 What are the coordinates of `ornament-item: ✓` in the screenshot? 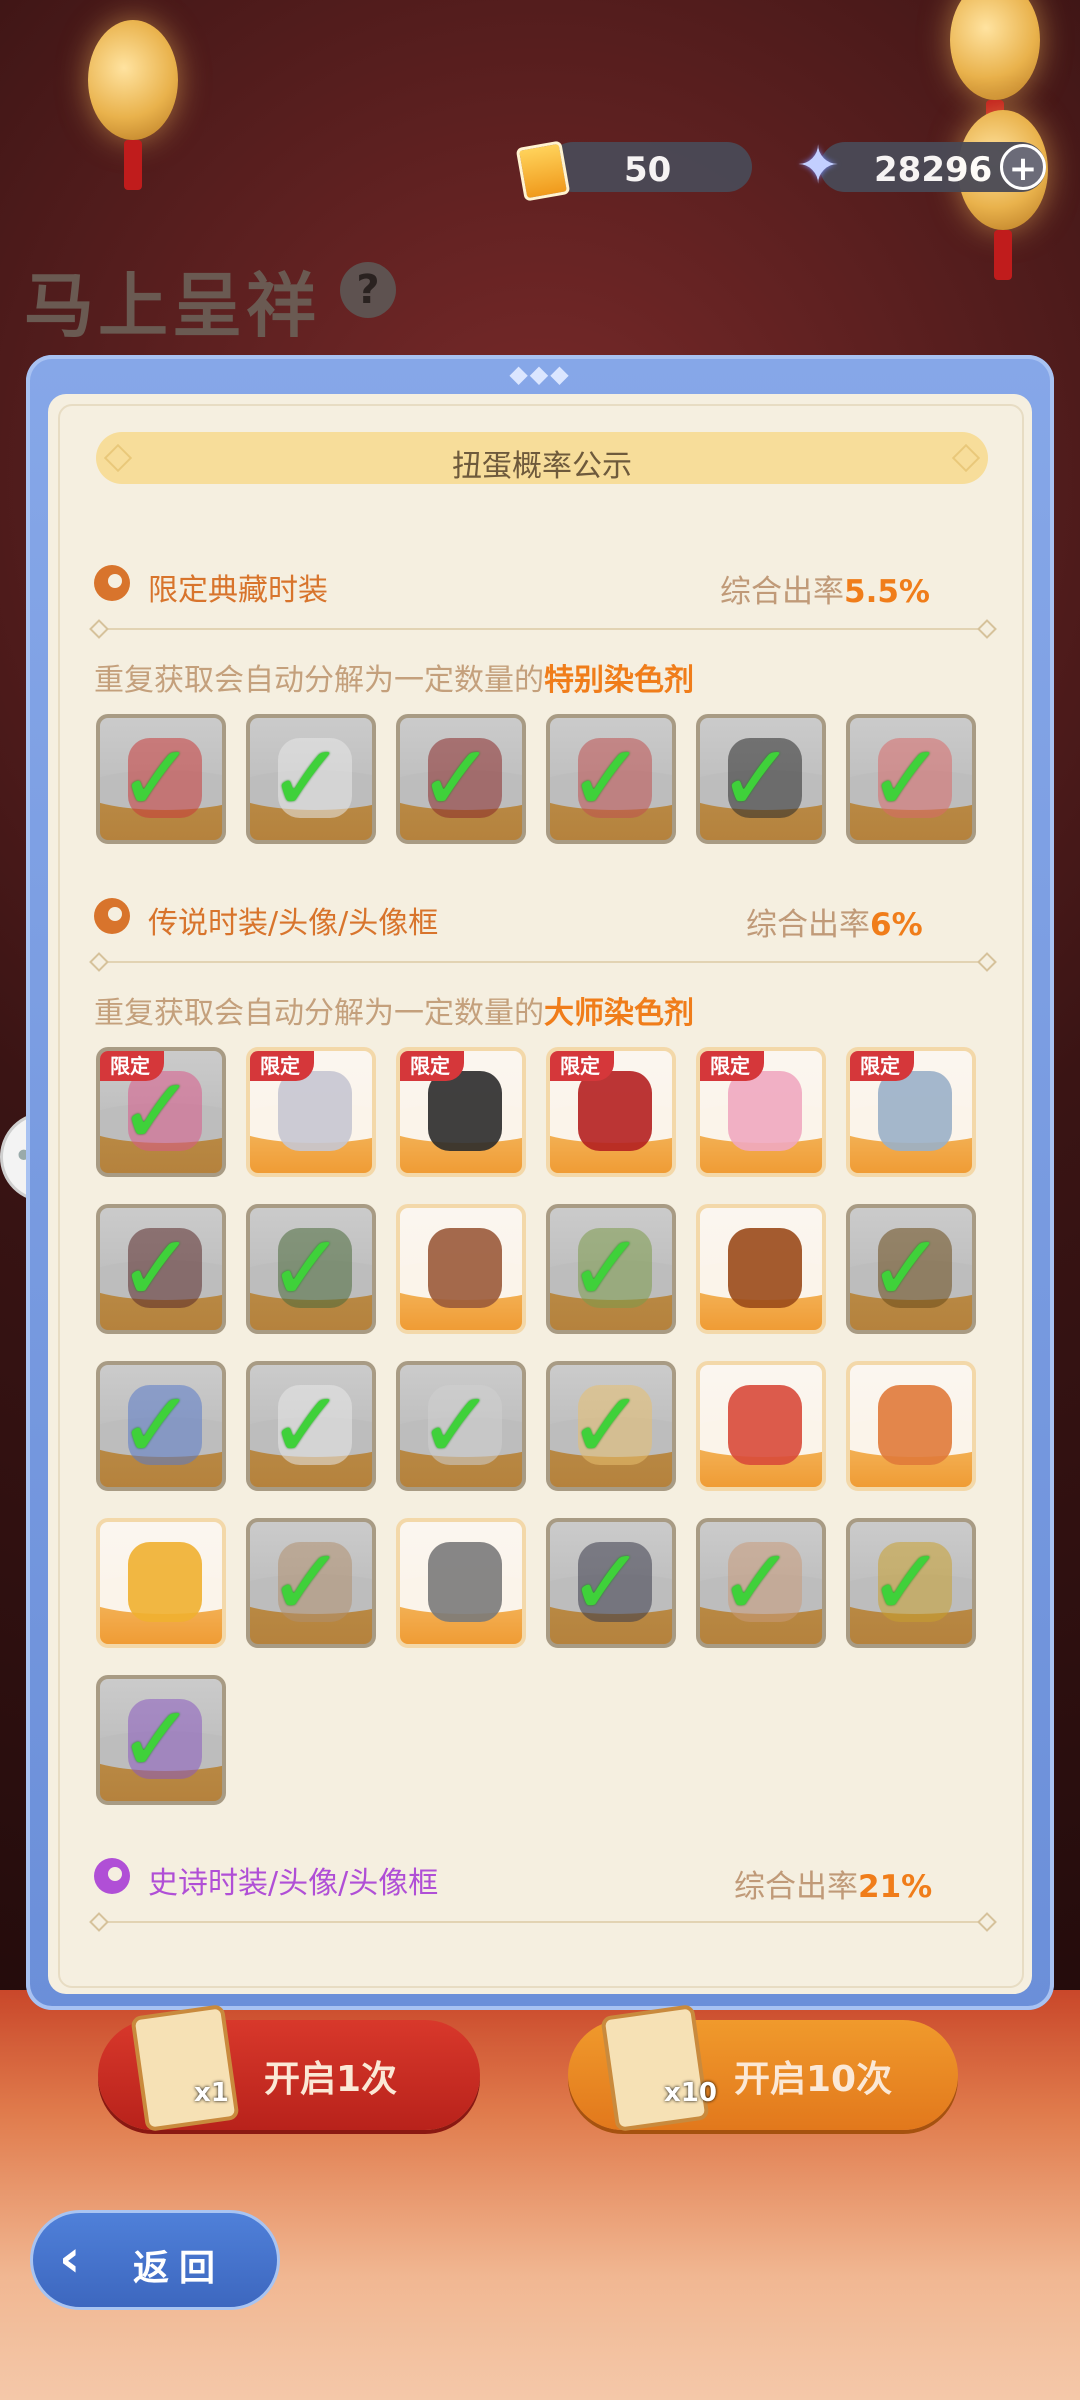 It's located at (461, 779).